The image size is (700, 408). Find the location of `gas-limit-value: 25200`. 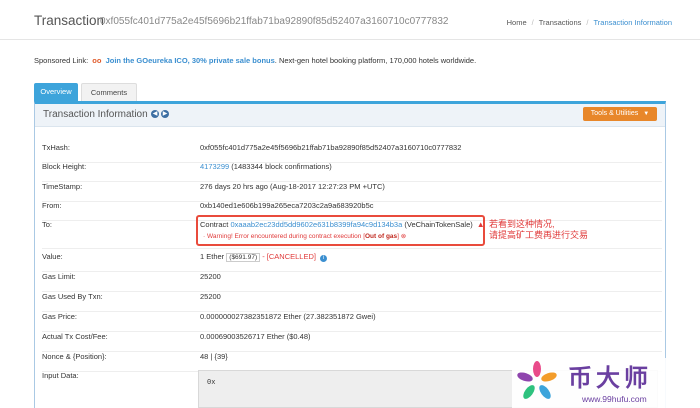

gas-limit-value: 25200 is located at coordinates (210, 276).